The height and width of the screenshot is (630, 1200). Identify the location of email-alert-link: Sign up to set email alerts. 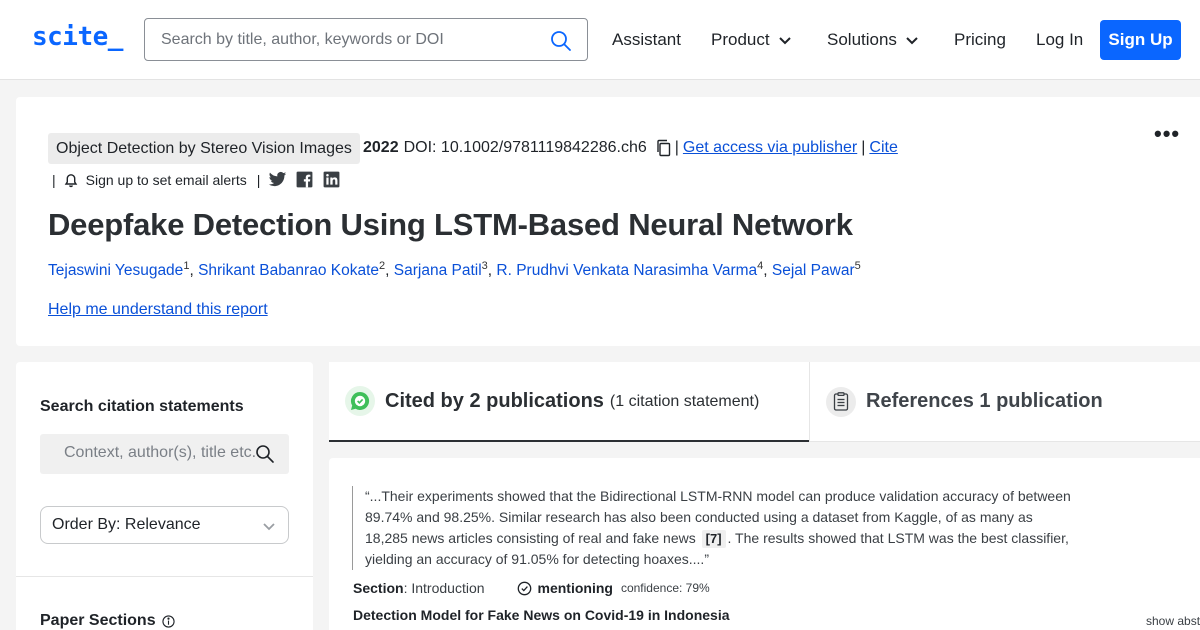
(166, 180).